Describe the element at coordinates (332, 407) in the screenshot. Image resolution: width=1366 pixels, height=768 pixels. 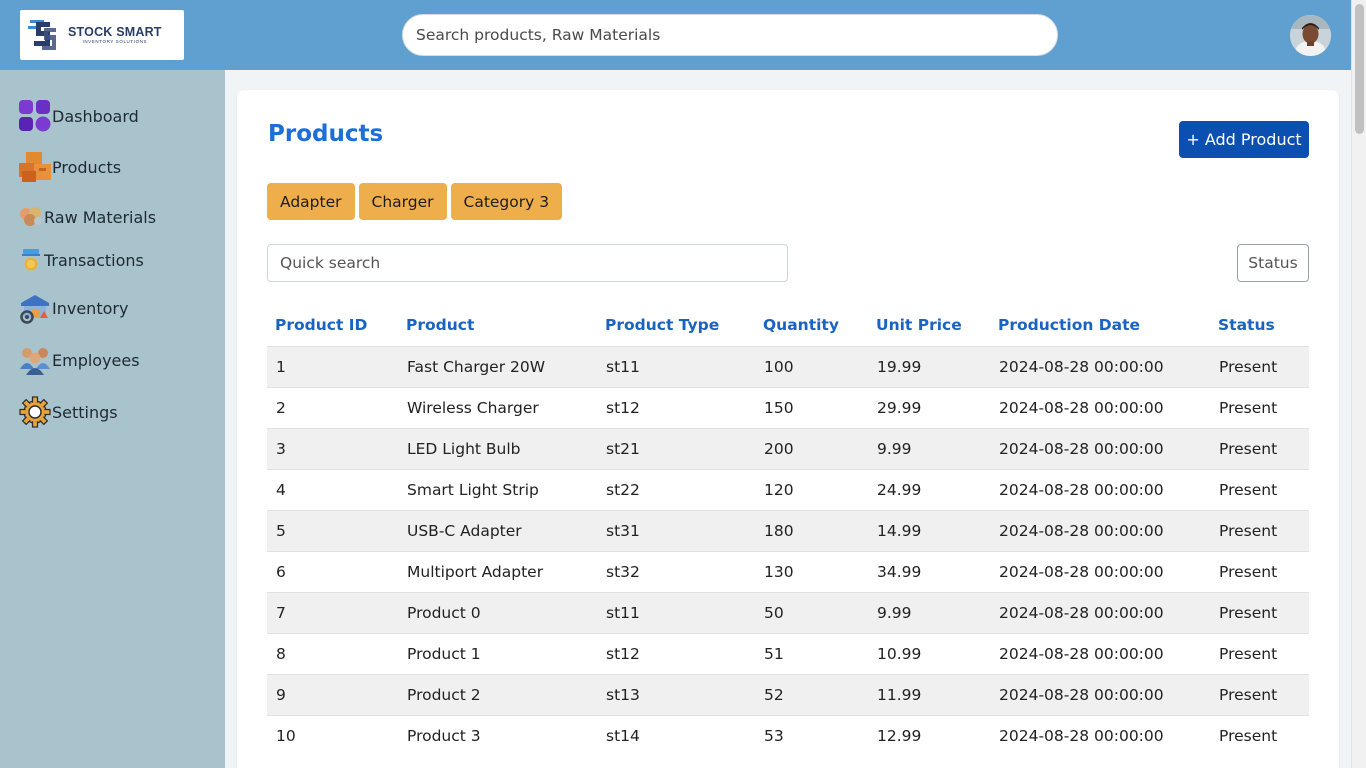
I see `cell-product-id: 2` at that location.